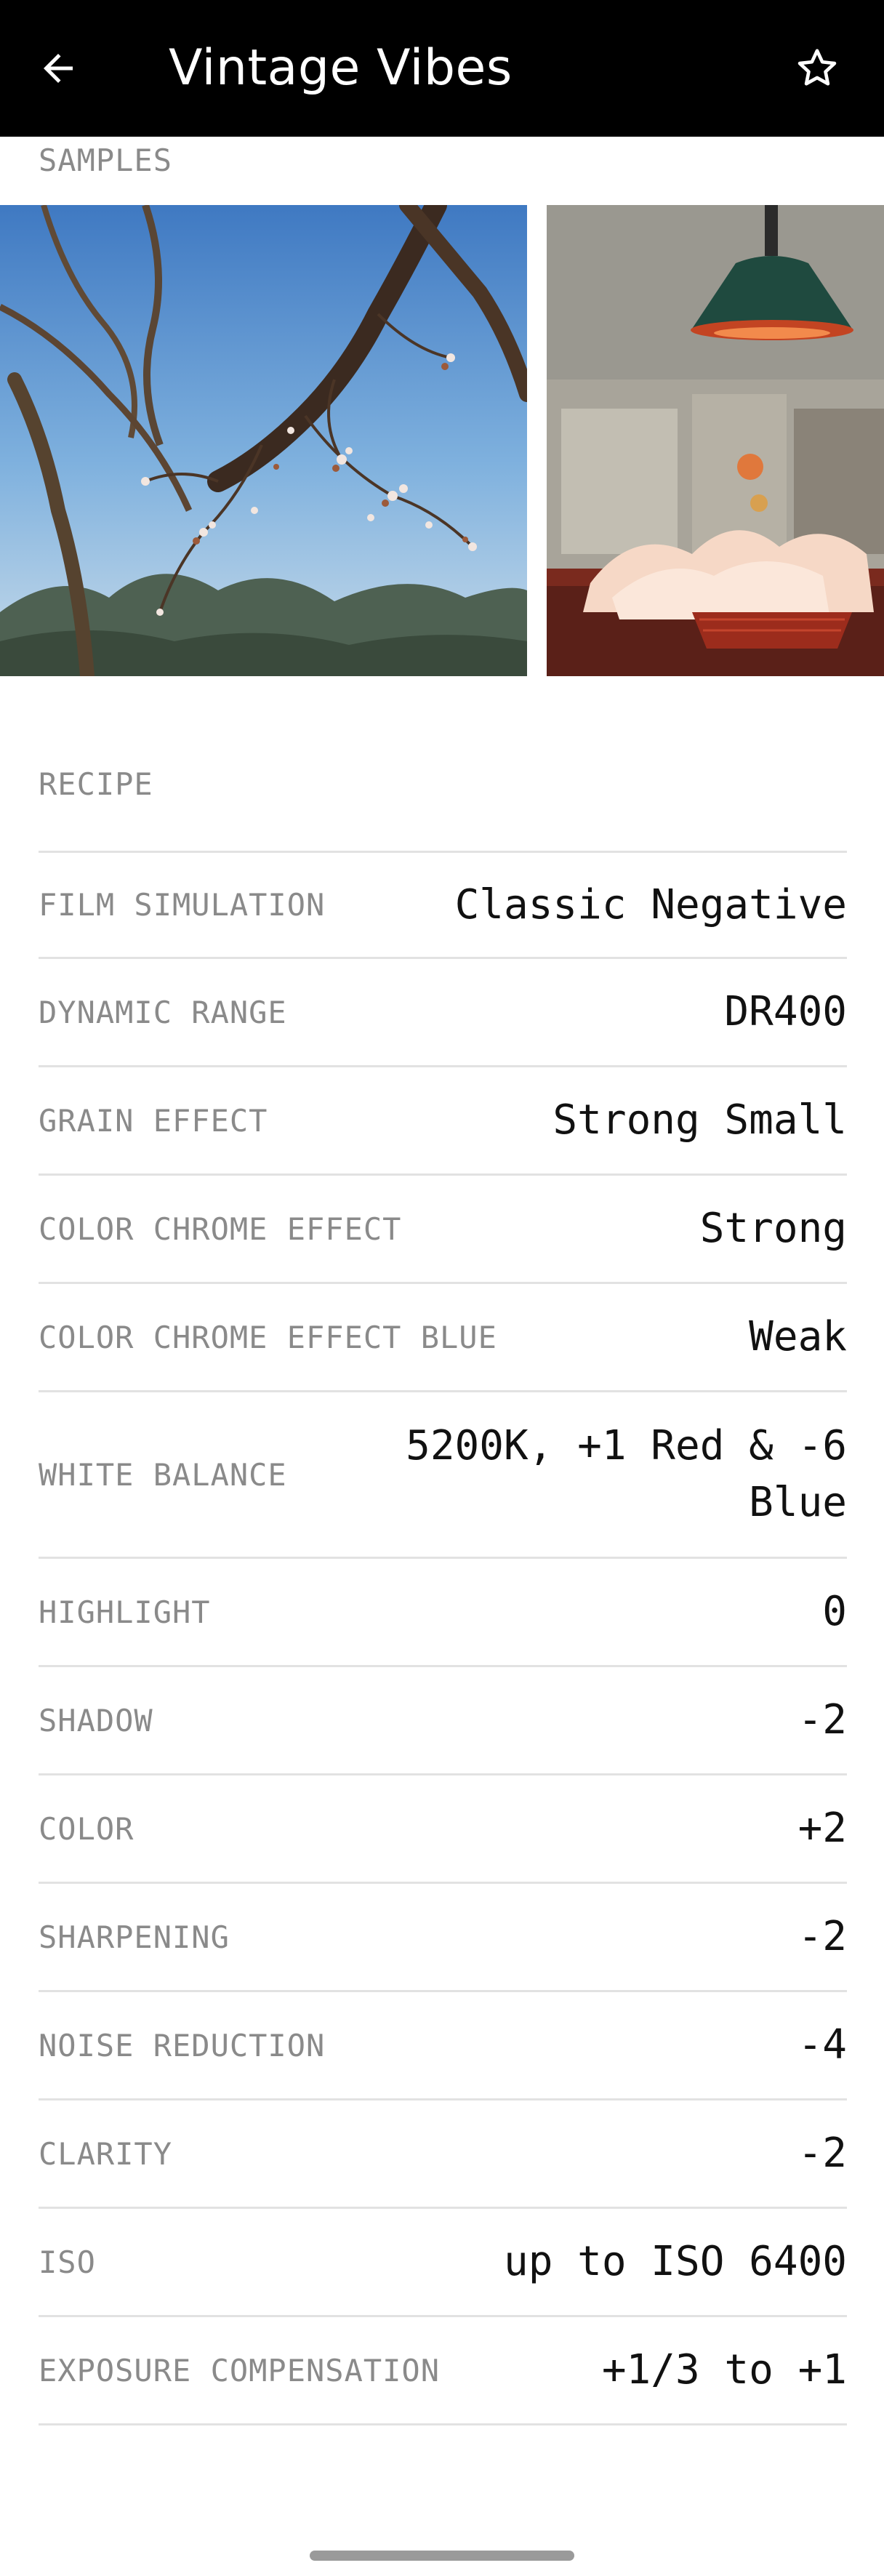 The width and height of the screenshot is (884, 2576). Describe the element at coordinates (699, 1120) in the screenshot. I see `recipe-value: Strong Small` at that location.